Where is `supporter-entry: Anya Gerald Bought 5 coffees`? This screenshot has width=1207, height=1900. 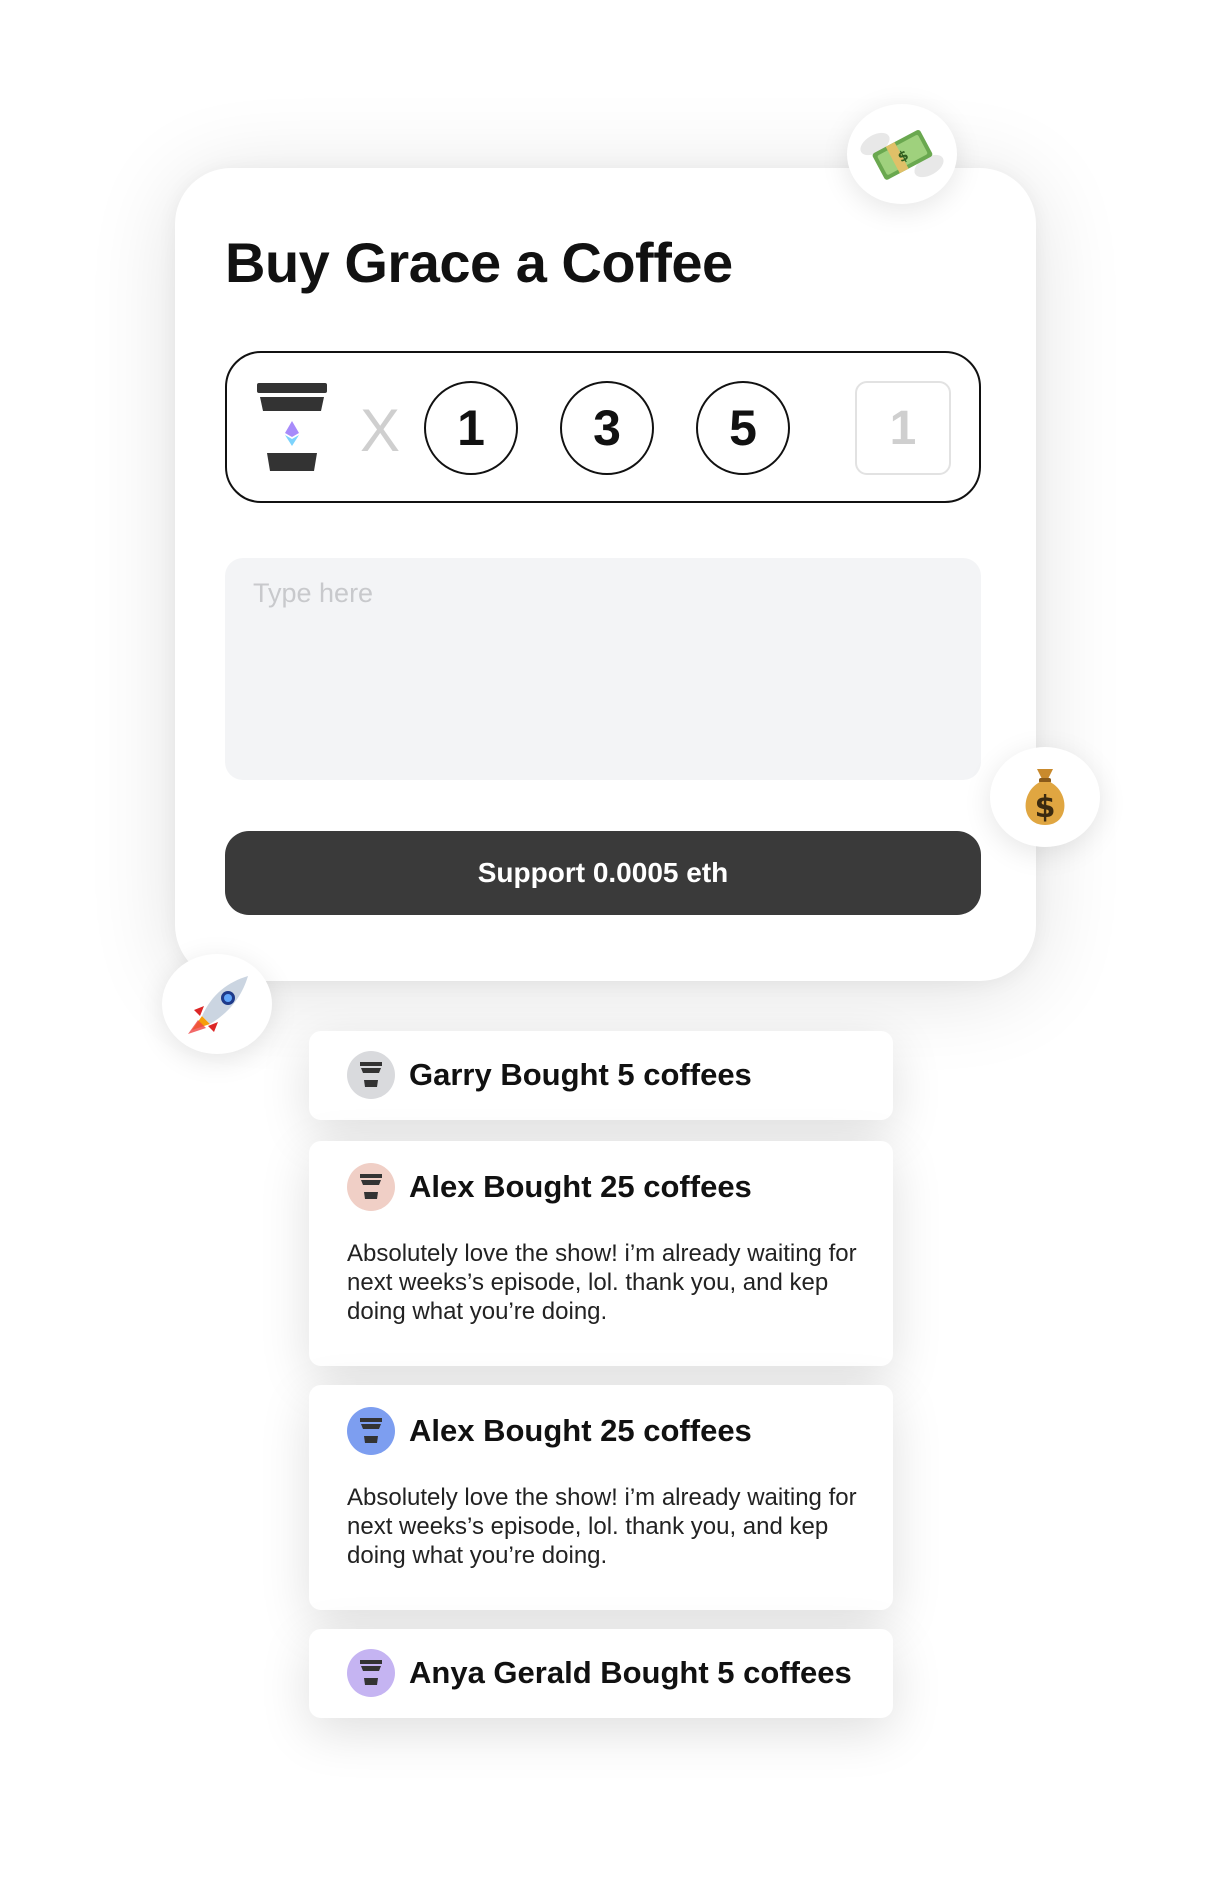
supporter-entry: Anya Gerald Bought 5 coffees is located at coordinates (601, 1673).